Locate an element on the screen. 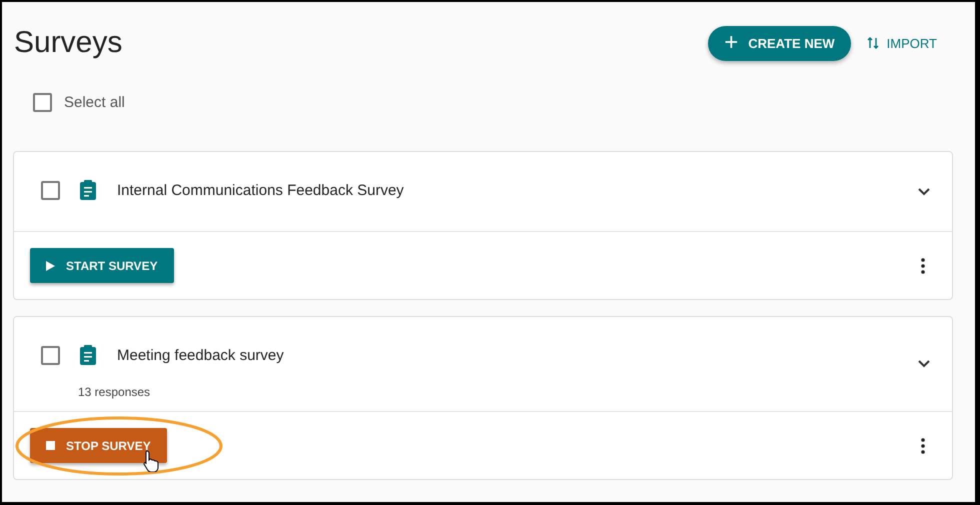 The image size is (980, 505). hand-cursor-icon is located at coordinates (151, 461).